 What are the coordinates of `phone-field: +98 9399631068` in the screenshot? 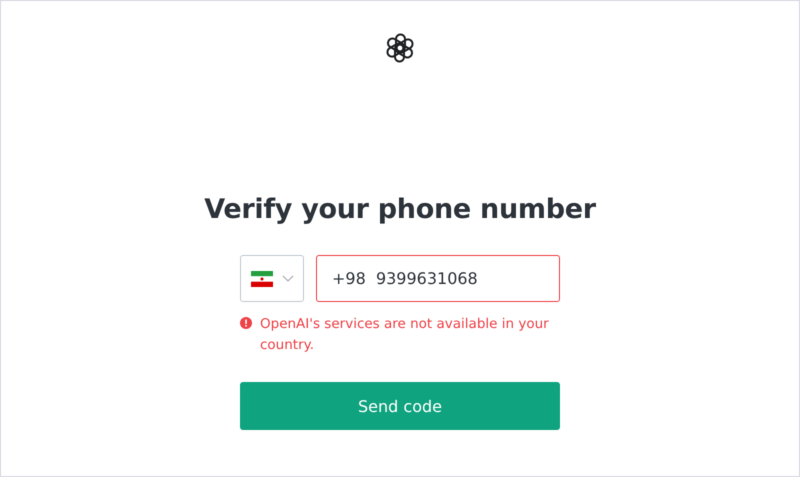 It's located at (438, 278).